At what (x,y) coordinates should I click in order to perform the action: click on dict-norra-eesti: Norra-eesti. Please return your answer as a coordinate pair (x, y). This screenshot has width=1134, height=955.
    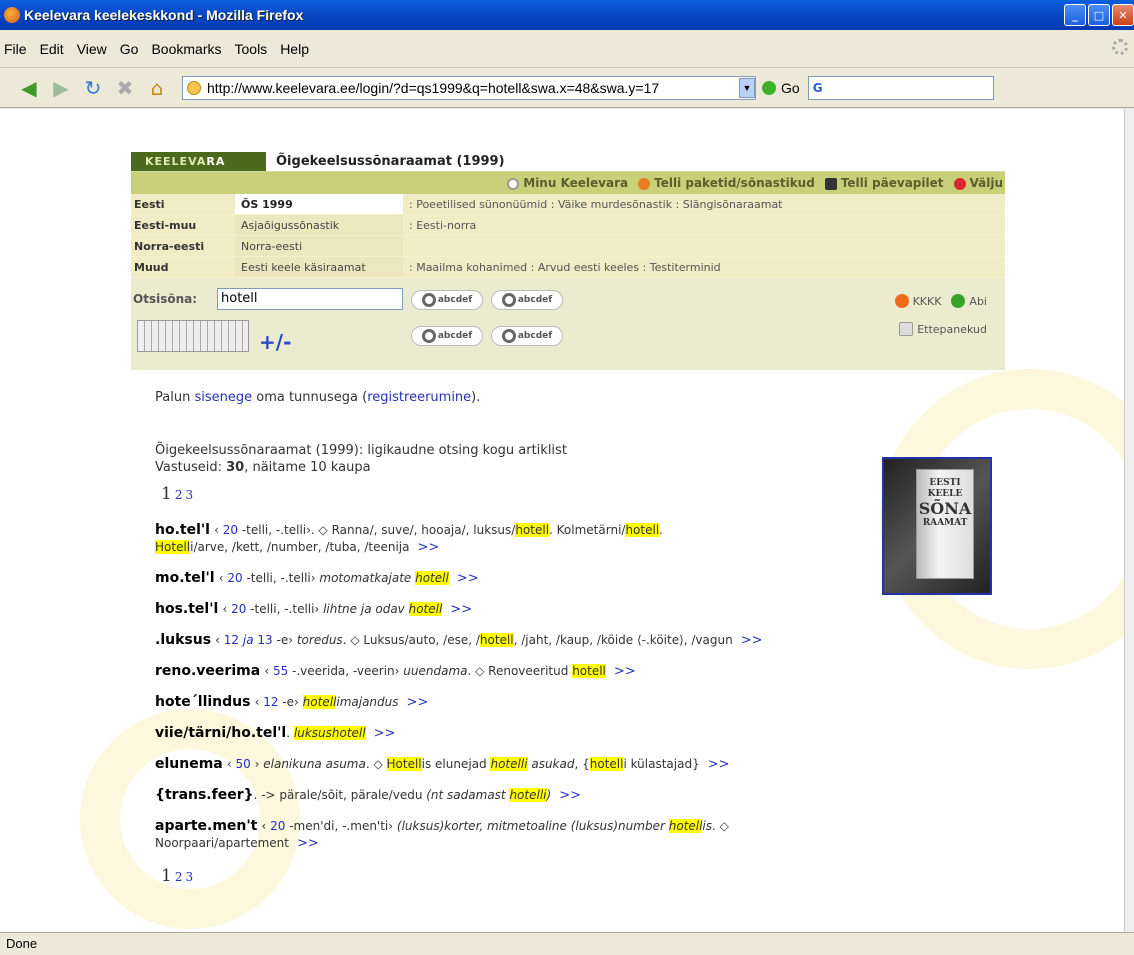
    Looking at the image, I should click on (319, 246).